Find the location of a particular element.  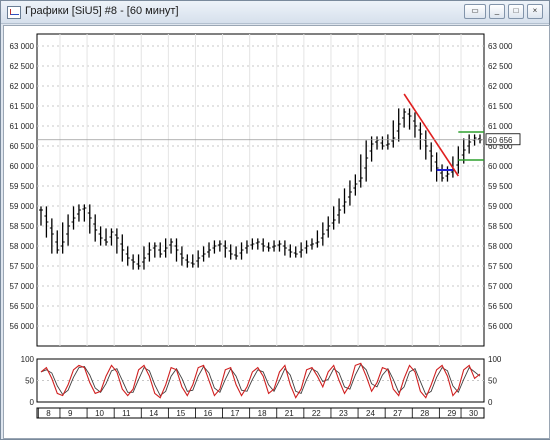

price-axis-tick-right: 57 000 is located at coordinates (500, 286).